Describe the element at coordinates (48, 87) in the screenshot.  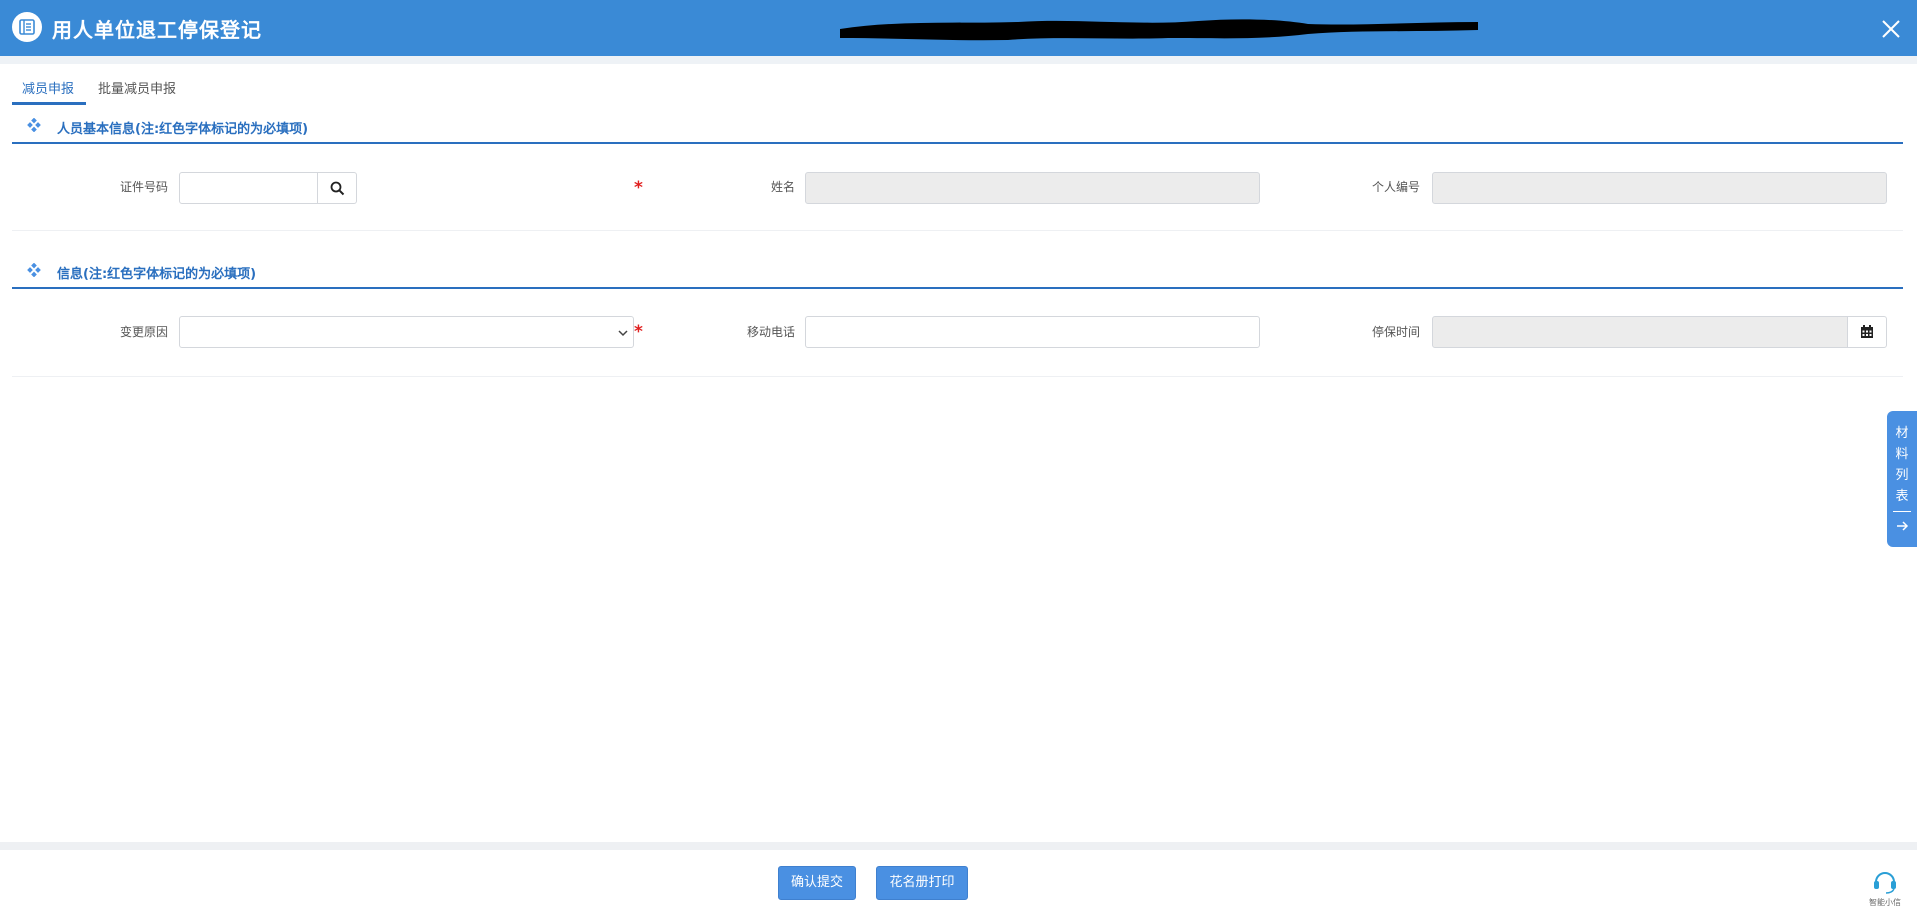
I see `tab-reduce-declare: 减员申报` at that location.